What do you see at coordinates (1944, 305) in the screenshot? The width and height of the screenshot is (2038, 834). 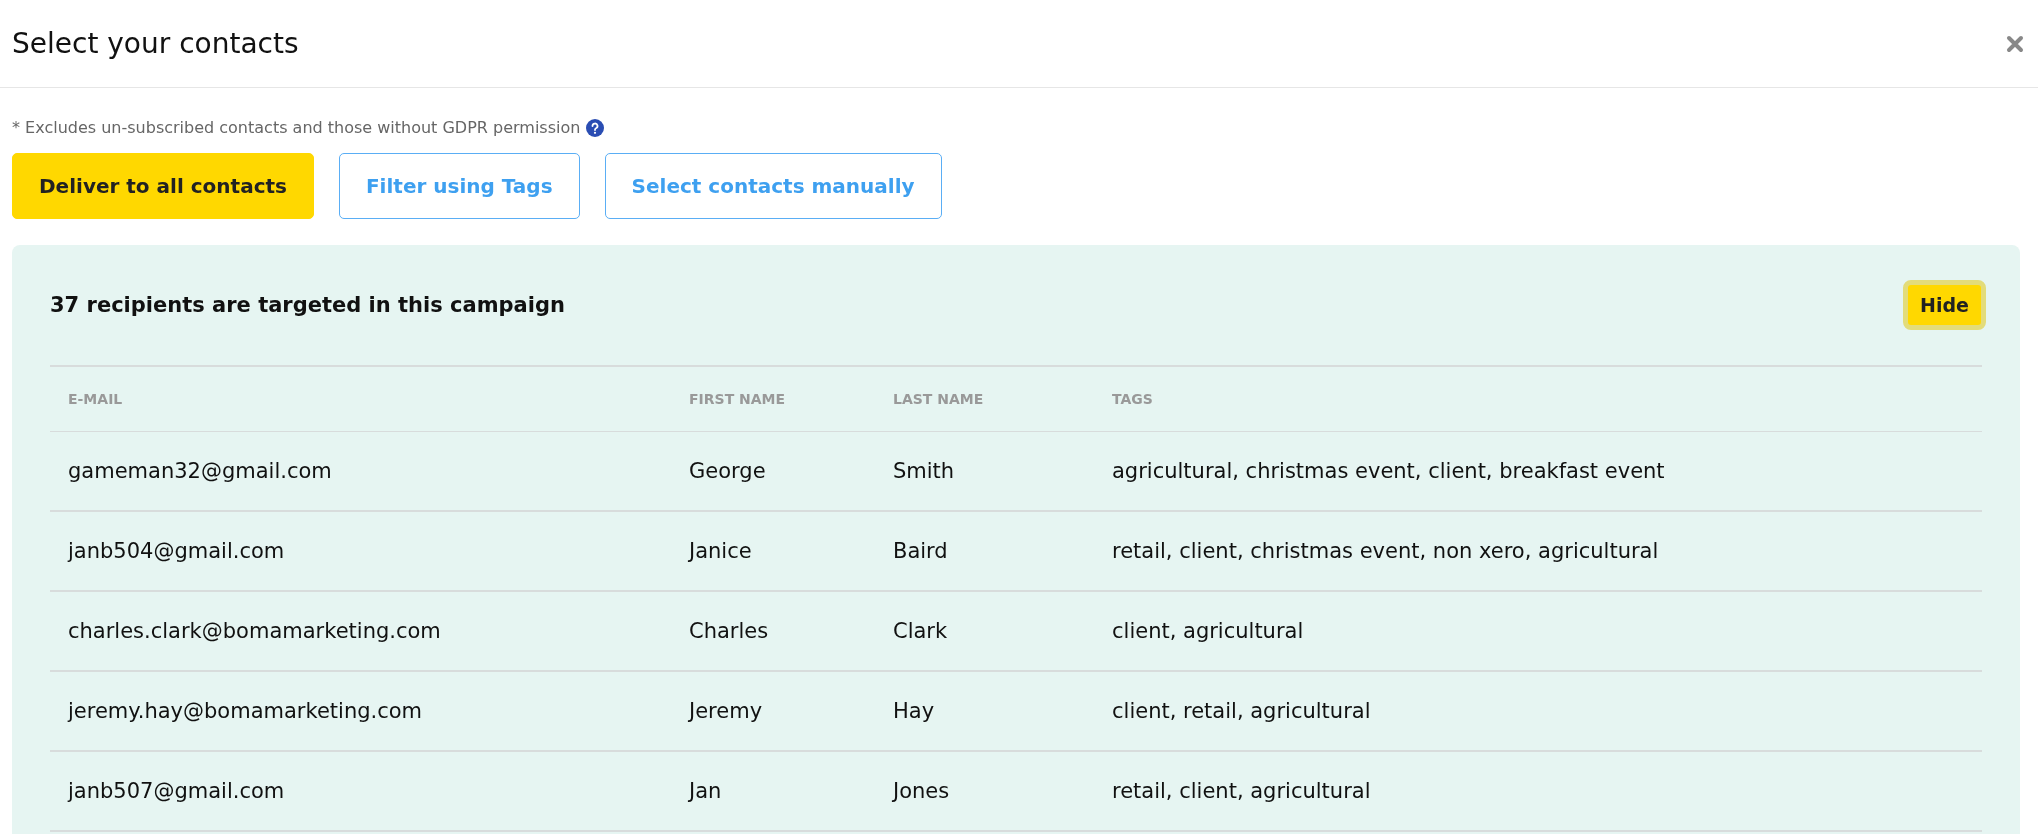 I see `hide-button: Hide` at bounding box center [1944, 305].